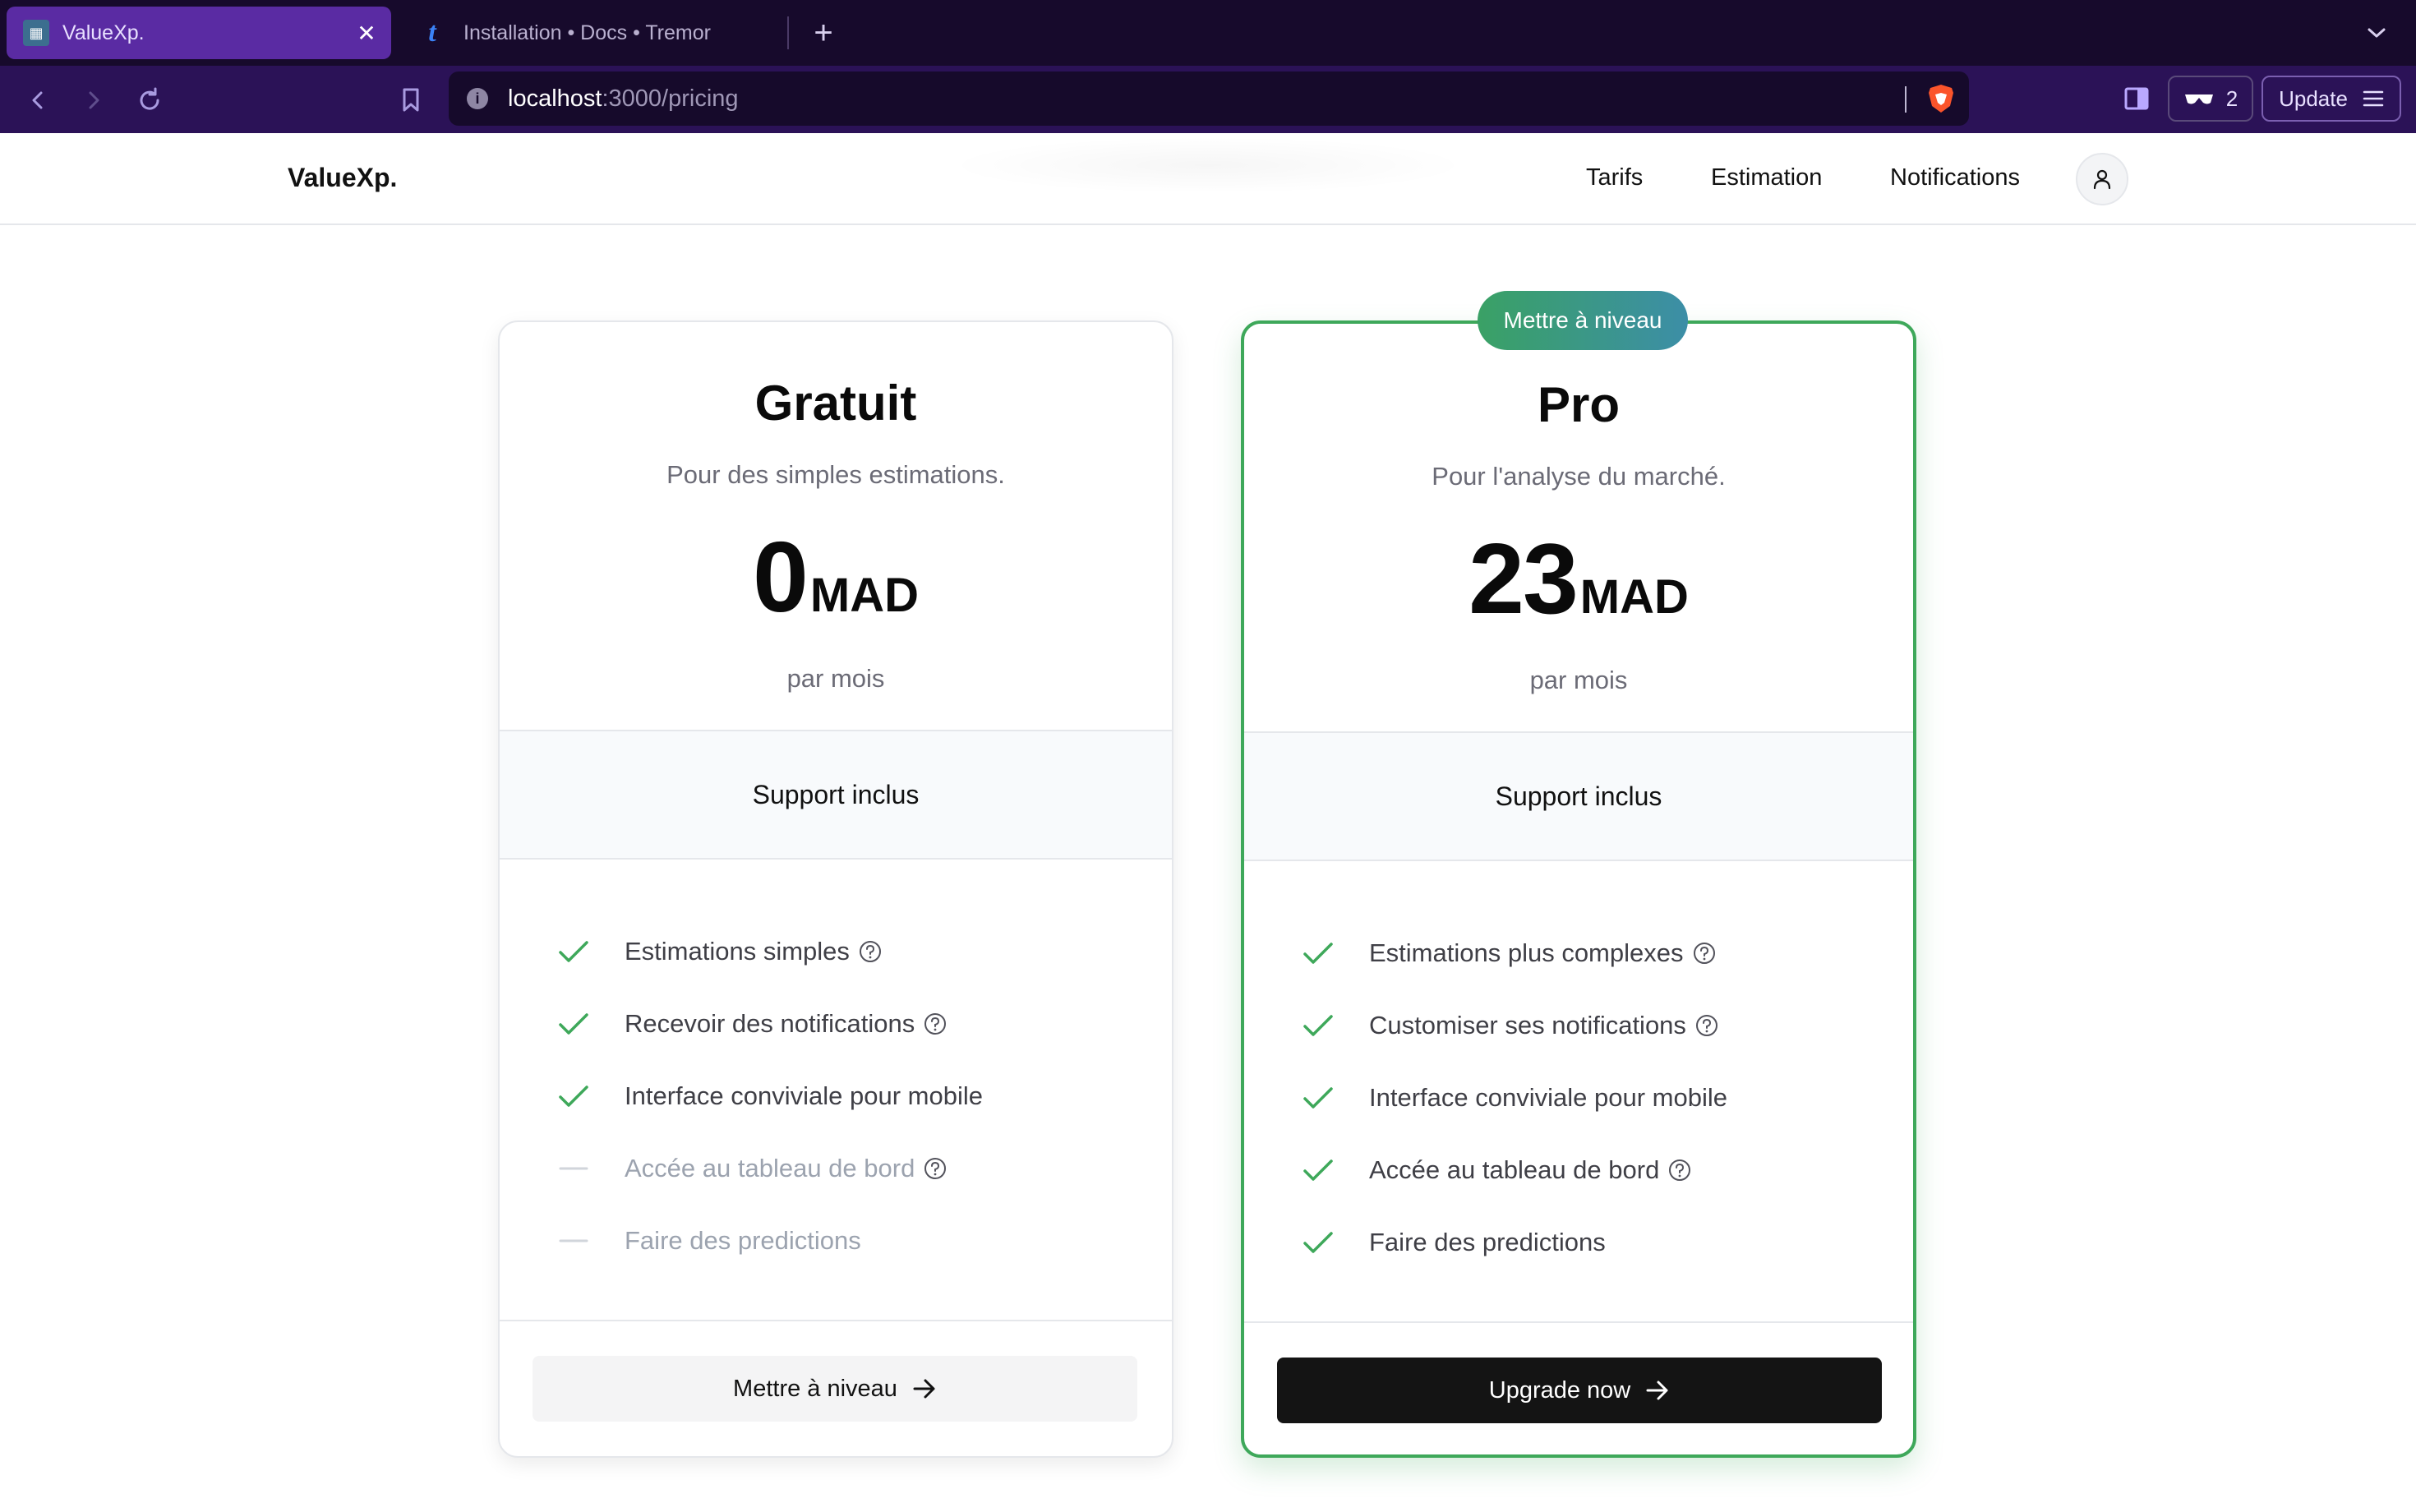  Describe the element at coordinates (477, 99) in the screenshot. I see `site-info-icon: i` at that location.